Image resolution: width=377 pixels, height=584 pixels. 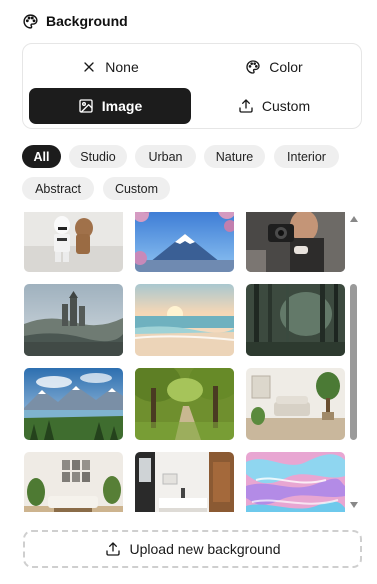 I want to click on category-chip-interior: Interior, so click(x=306, y=156).